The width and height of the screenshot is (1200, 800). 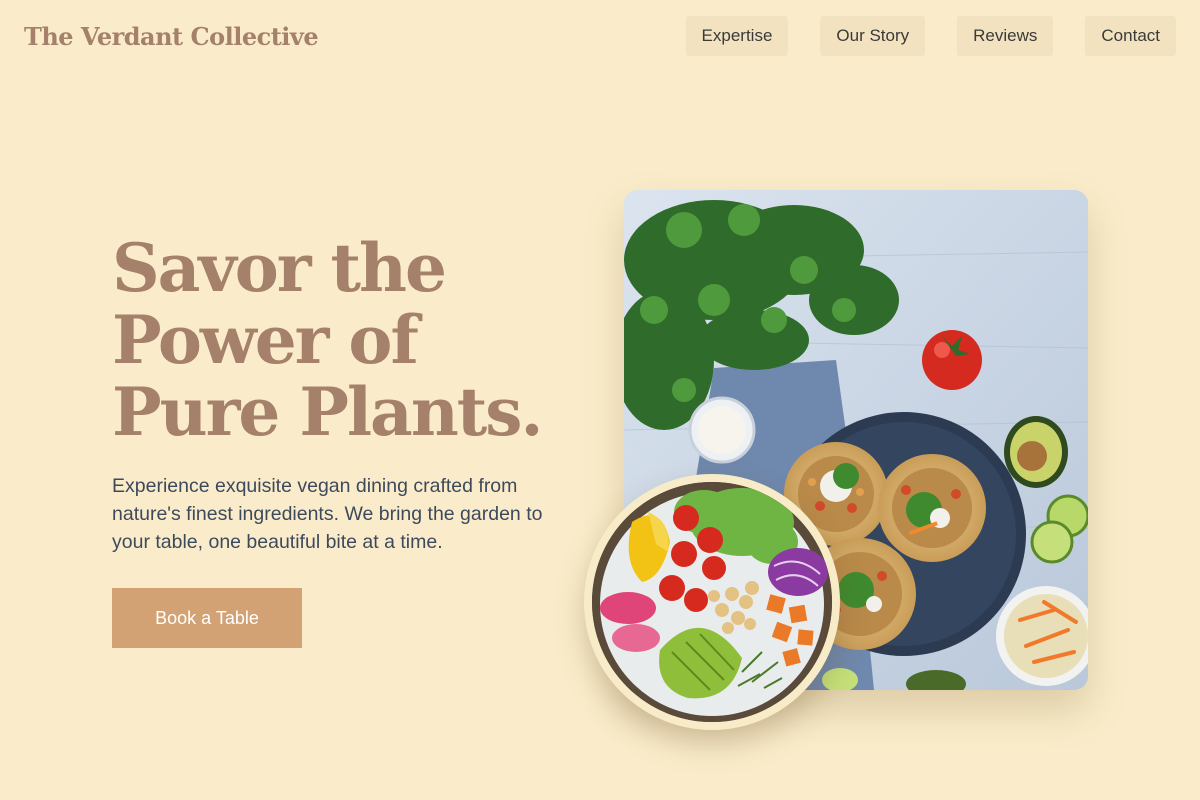 I want to click on nav-our-story: Our Story, so click(x=873, y=36).